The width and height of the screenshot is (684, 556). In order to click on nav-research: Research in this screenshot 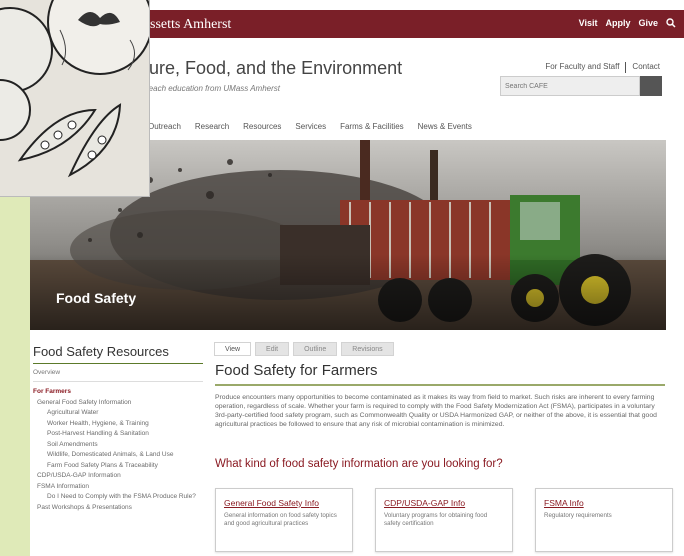, I will do `click(212, 126)`.